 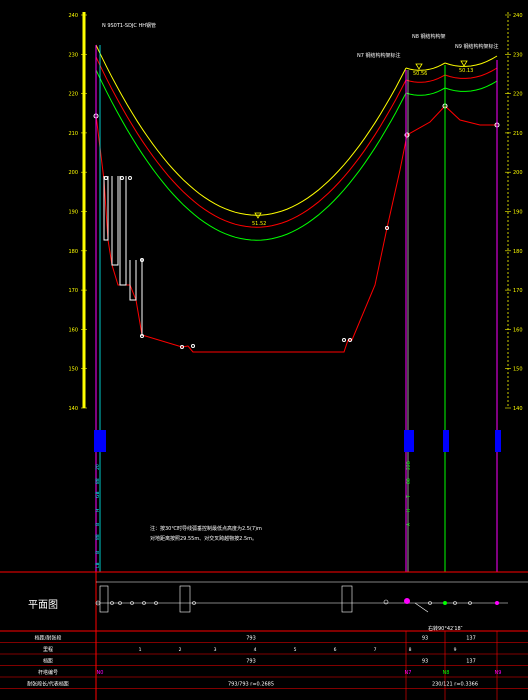 What do you see at coordinates (477, 46) in the screenshot?
I see `tower-label-n9: N9 钢结构构架标注` at bounding box center [477, 46].